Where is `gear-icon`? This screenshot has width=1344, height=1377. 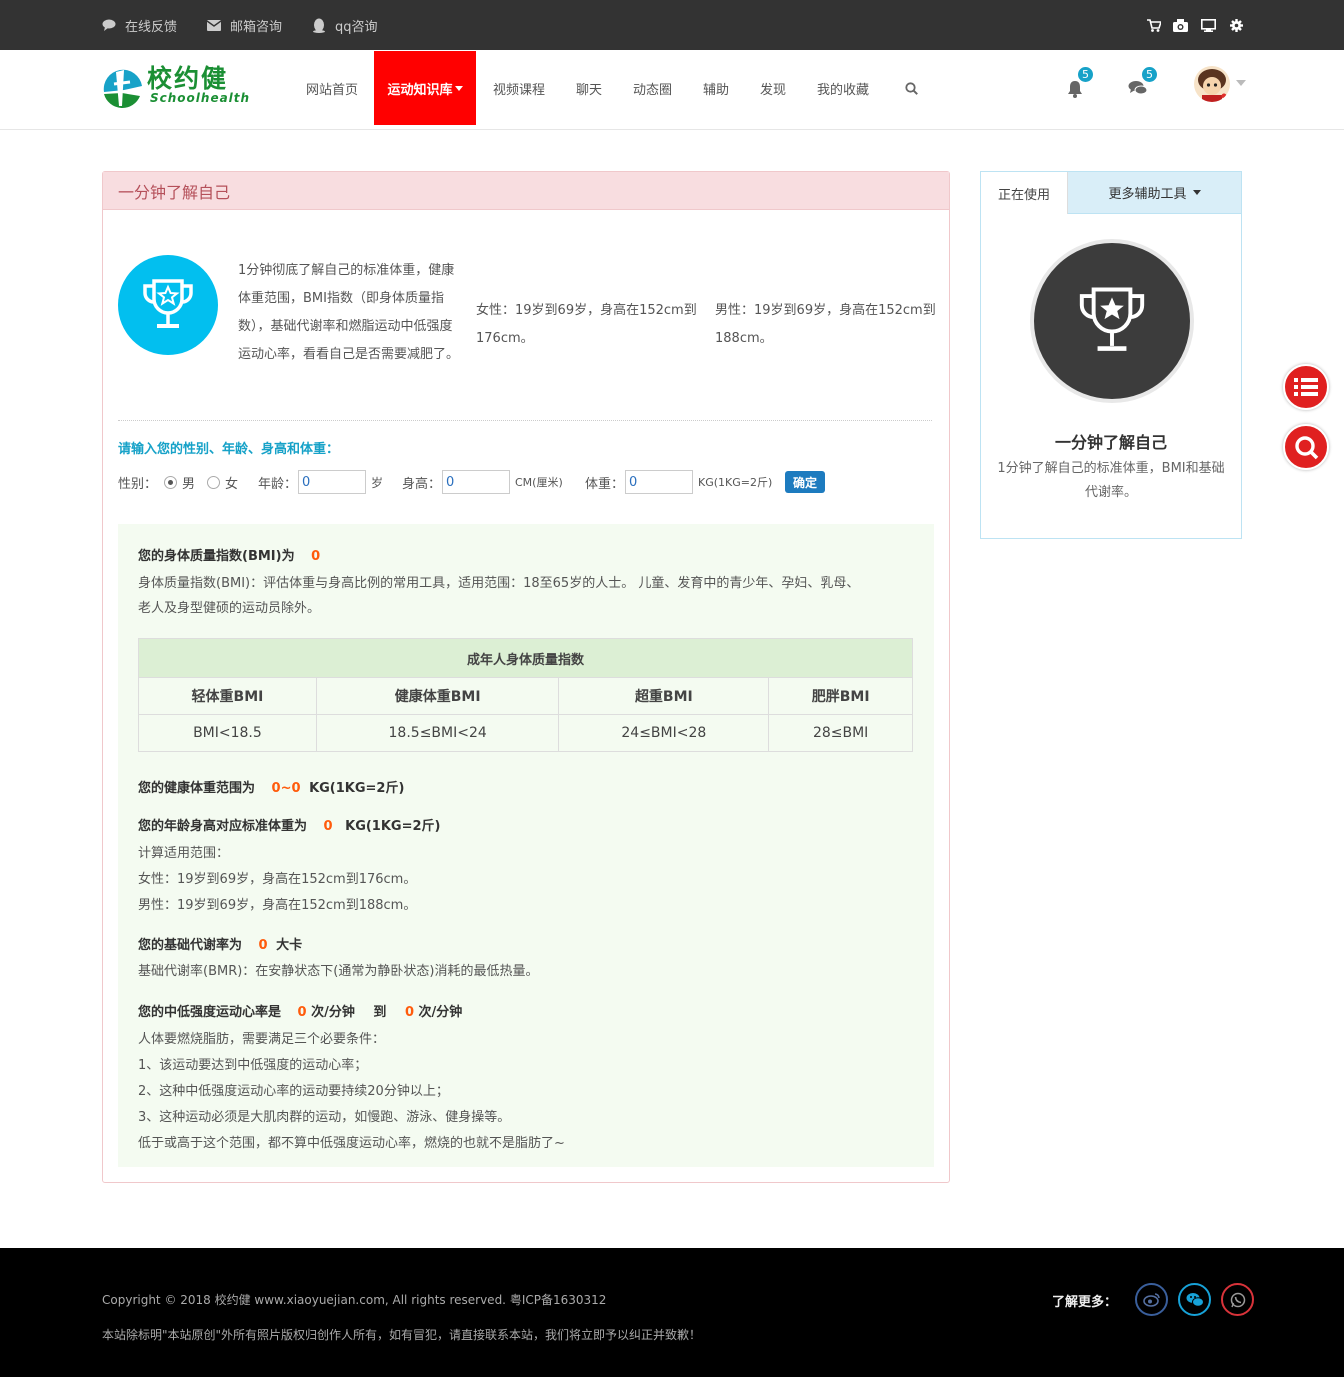 gear-icon is located at coordinates (1236, 25).